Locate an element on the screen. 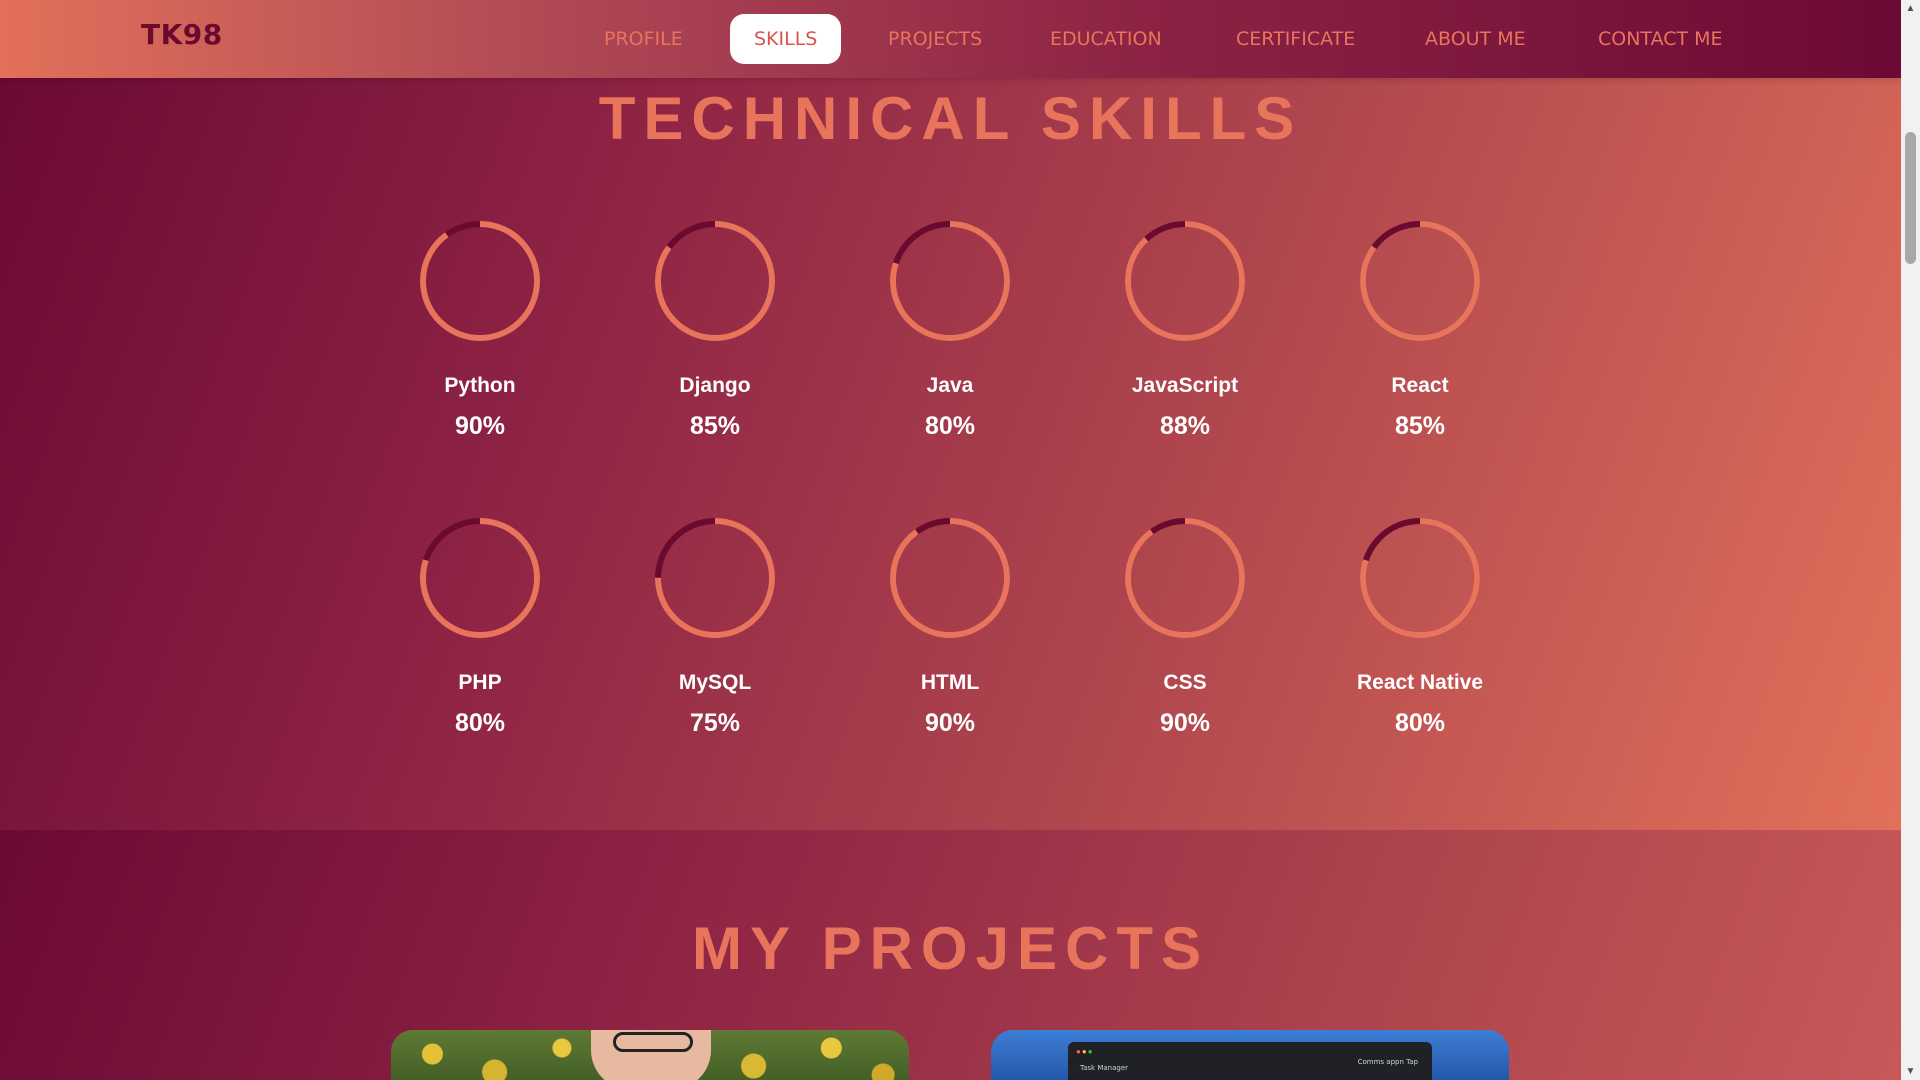 Image resolution: width=1920 pixels, height=1080 pixels. nav-link-about-me: ABOUT ME is located at coordinates (1475, 39).